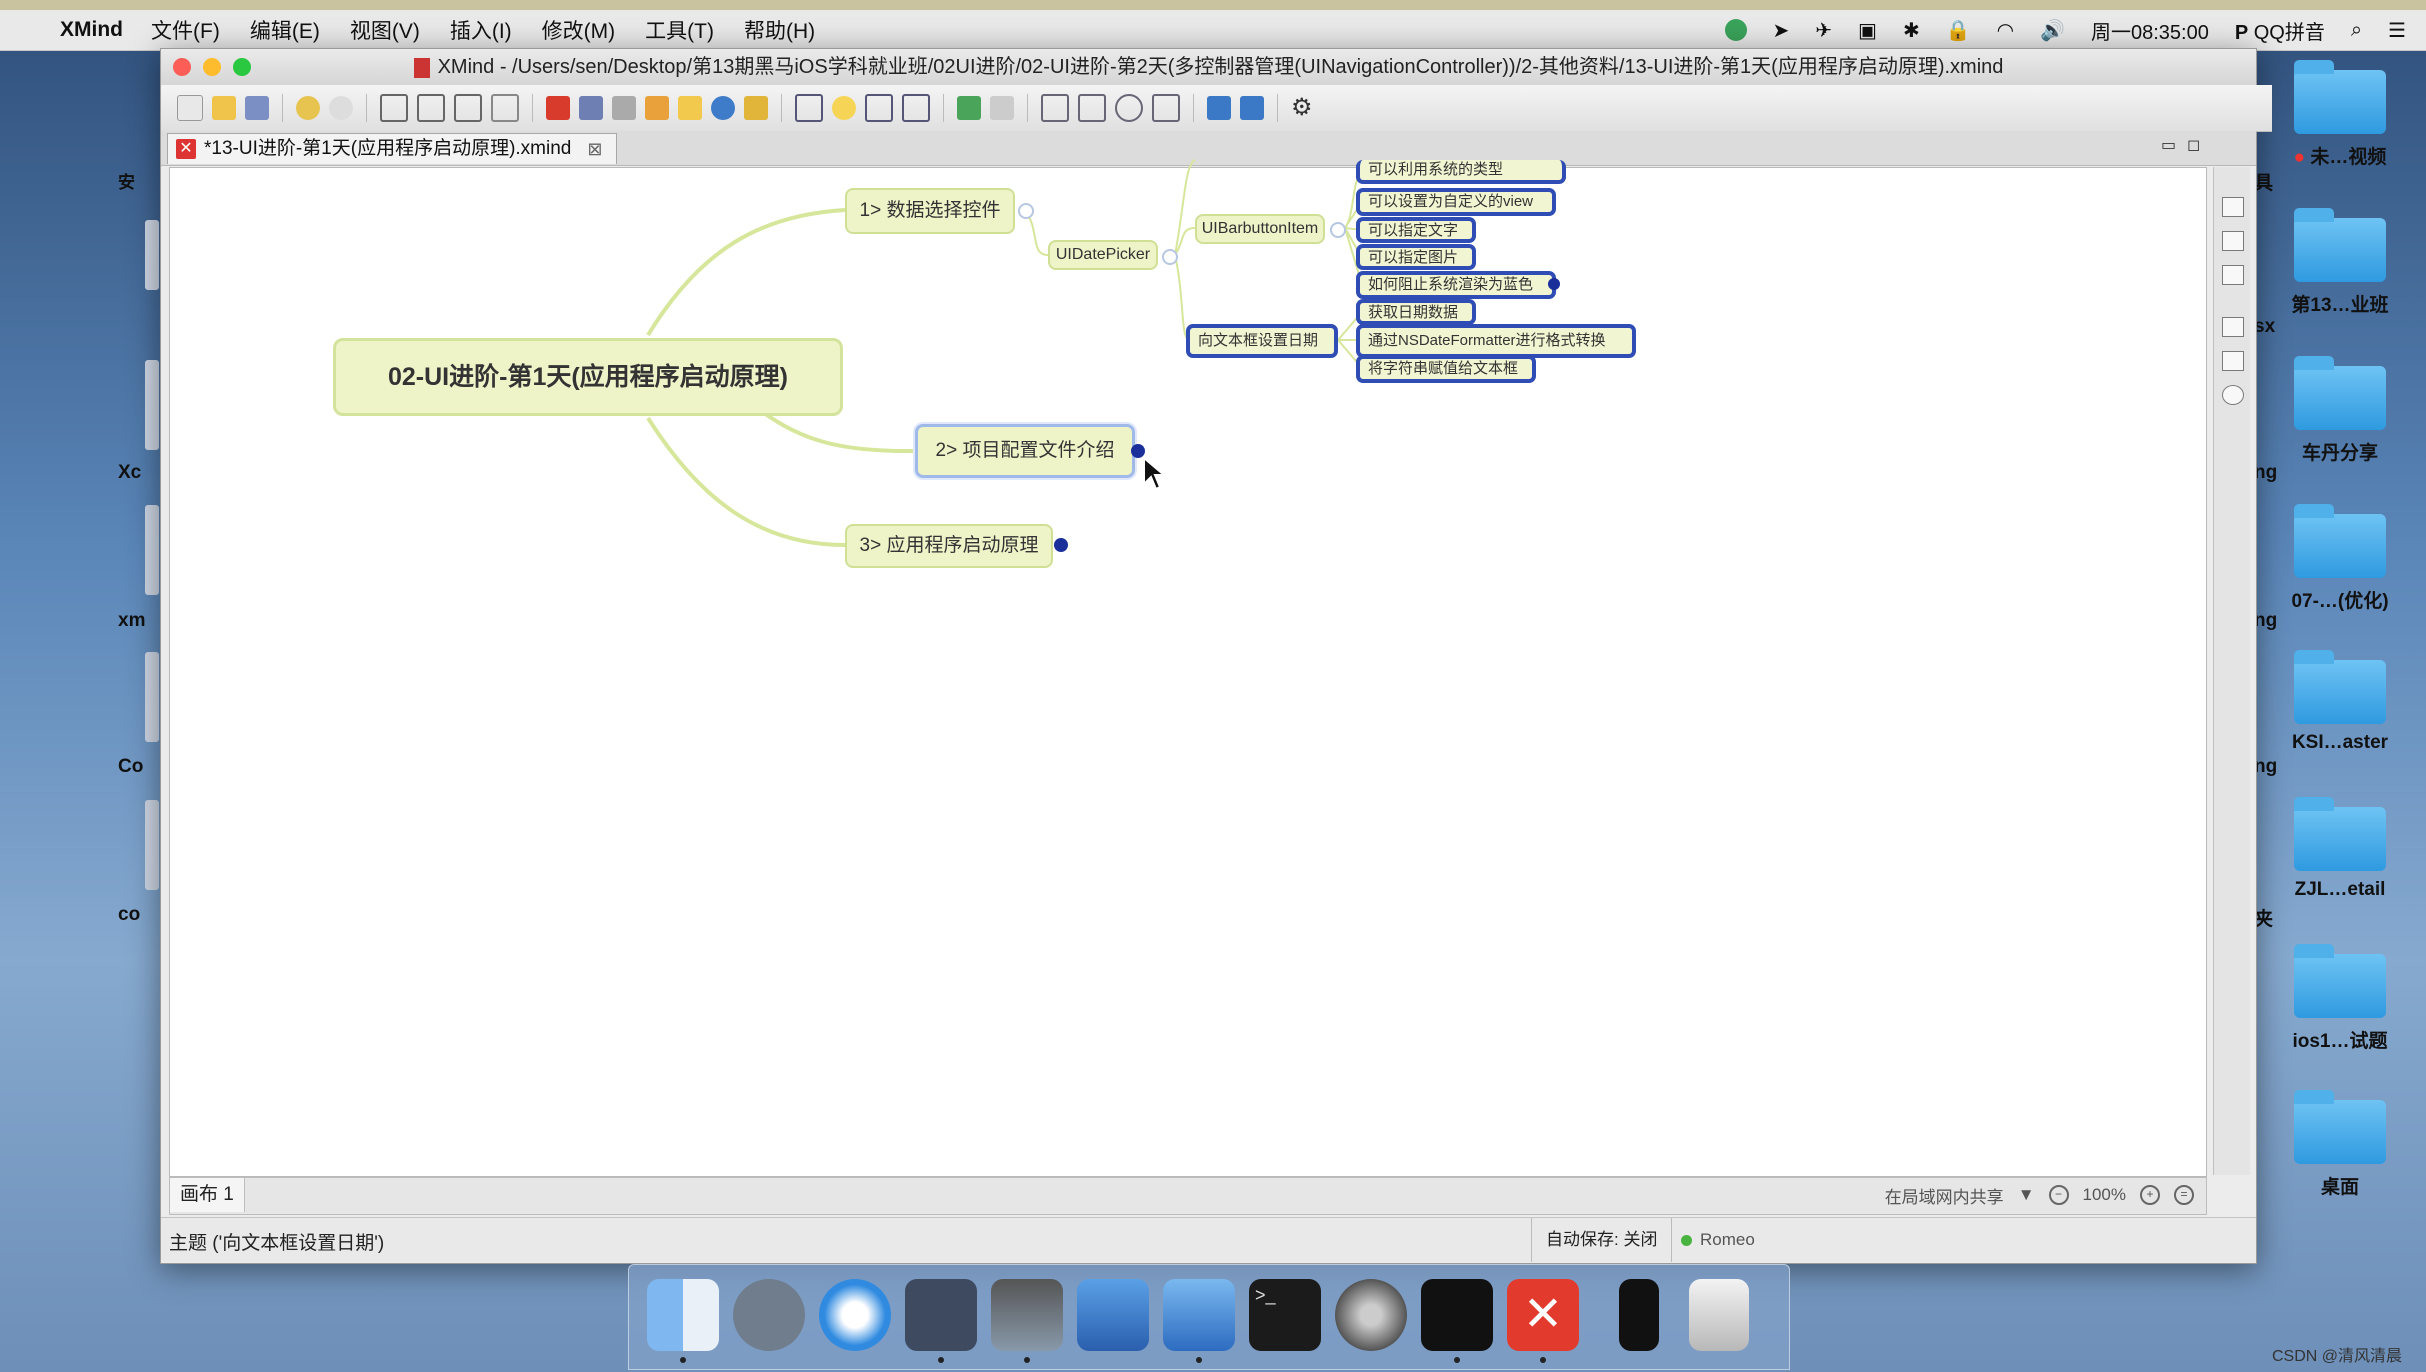 Image resolution: width=2426 pixels, height=1372 pixels. What do you see at coordinates (779, 30) in the screenshot?
I see `menu-help: 帮助(H)` at bounding box center [779, 30].